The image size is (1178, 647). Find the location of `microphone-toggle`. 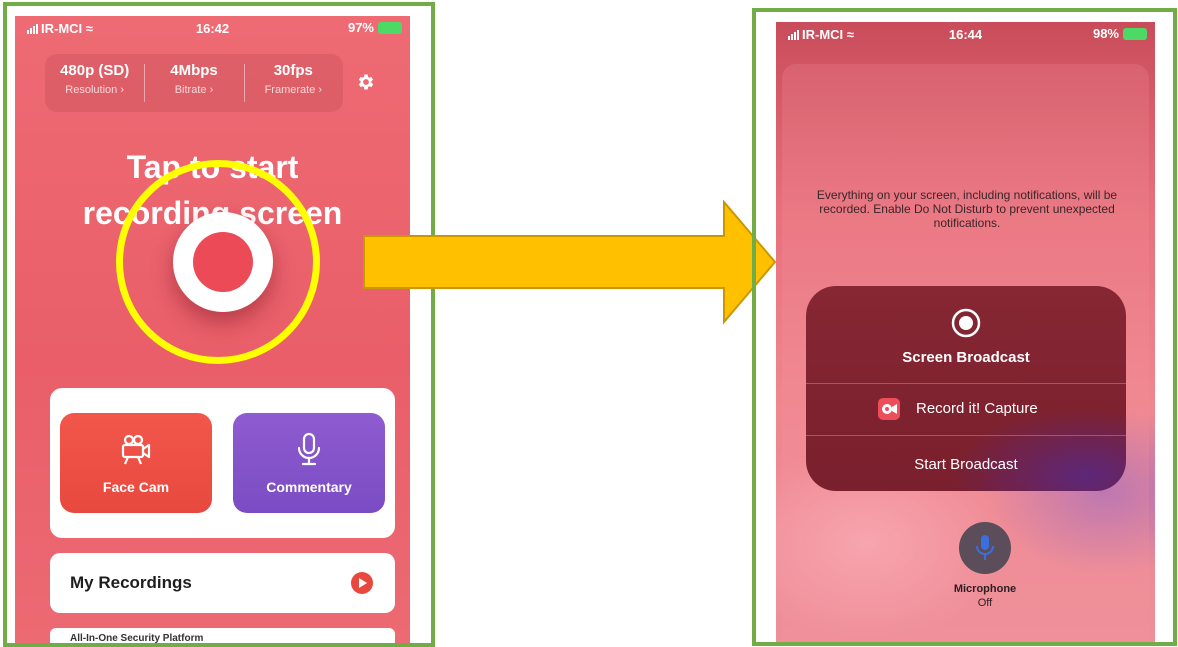

microphone-toggle is located at coordinates (985, 548).